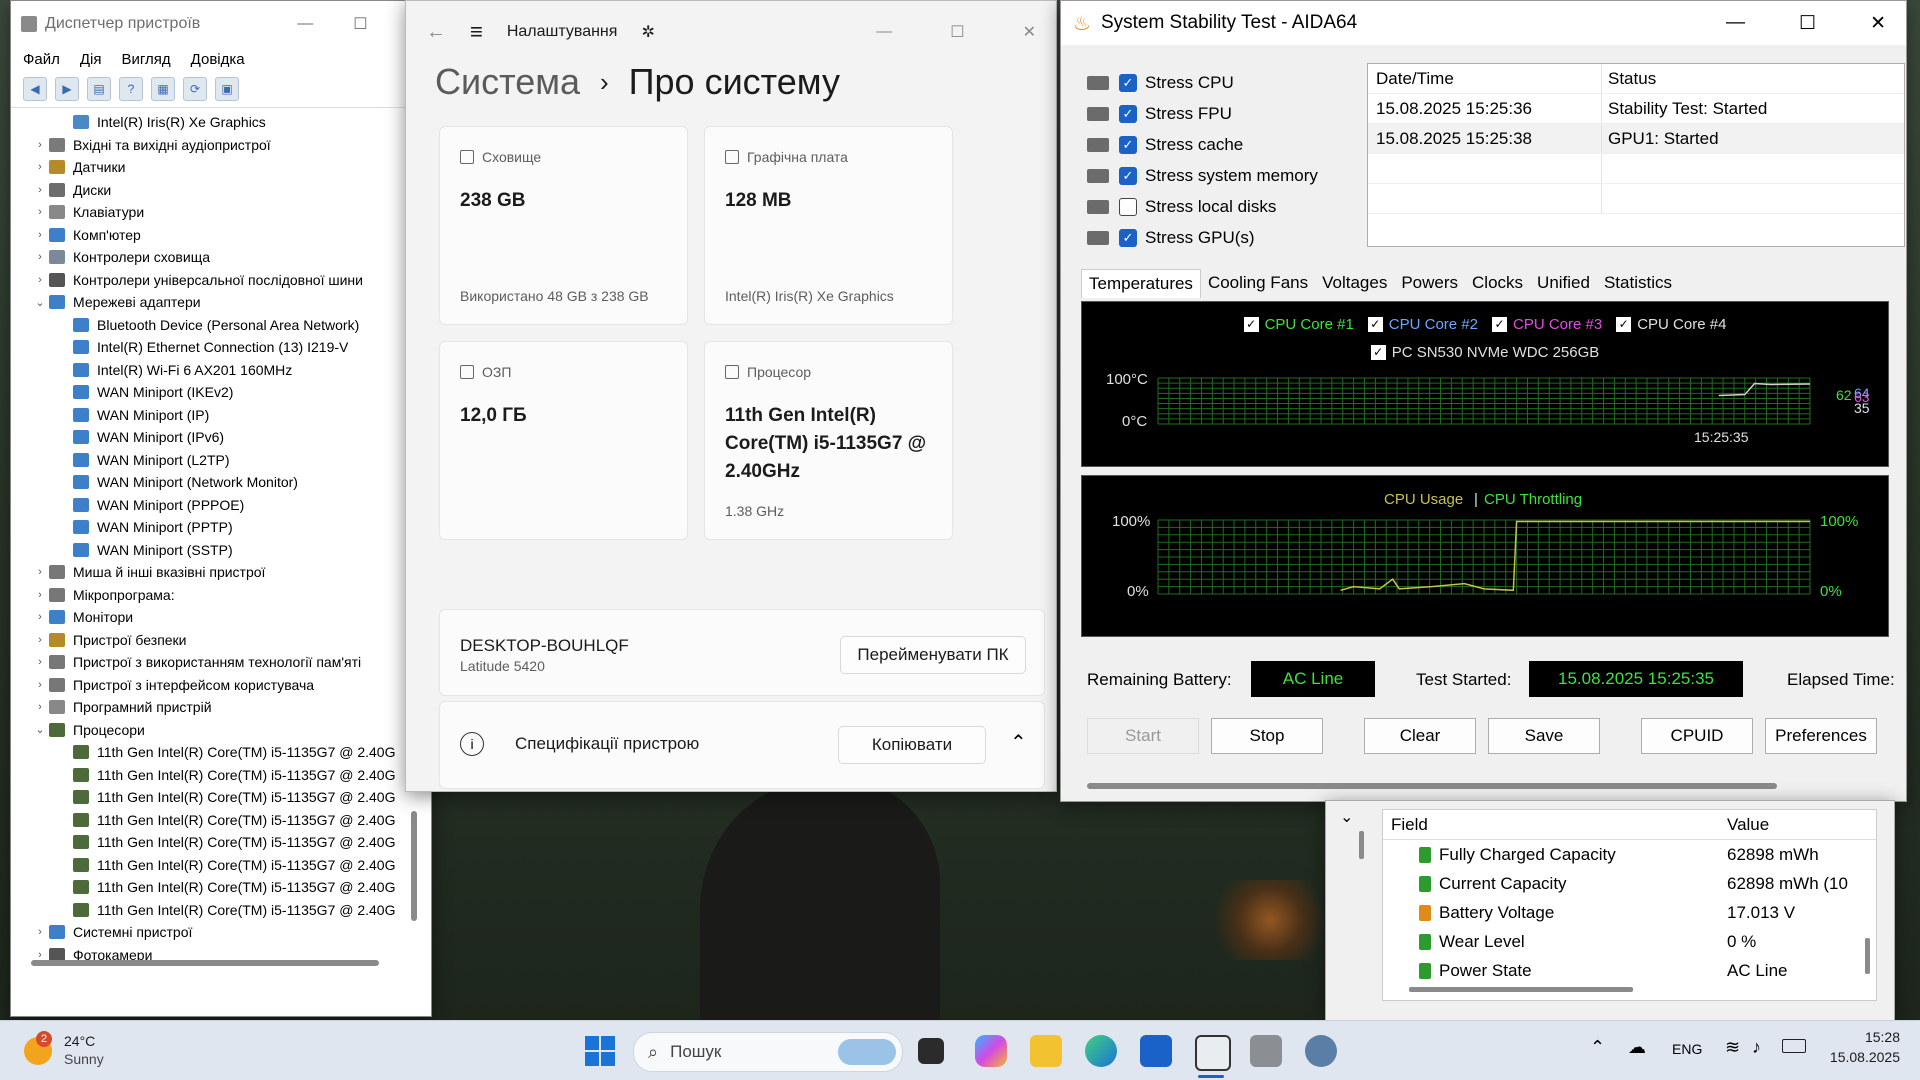  I want to click on show-hidden-icons-icon: ⌃, so click(1597, 1047).